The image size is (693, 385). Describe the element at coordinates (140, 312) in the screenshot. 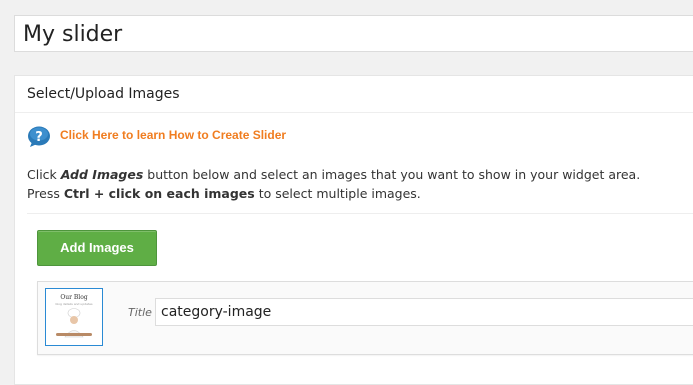

I see `image-title-label: Title` at that location.